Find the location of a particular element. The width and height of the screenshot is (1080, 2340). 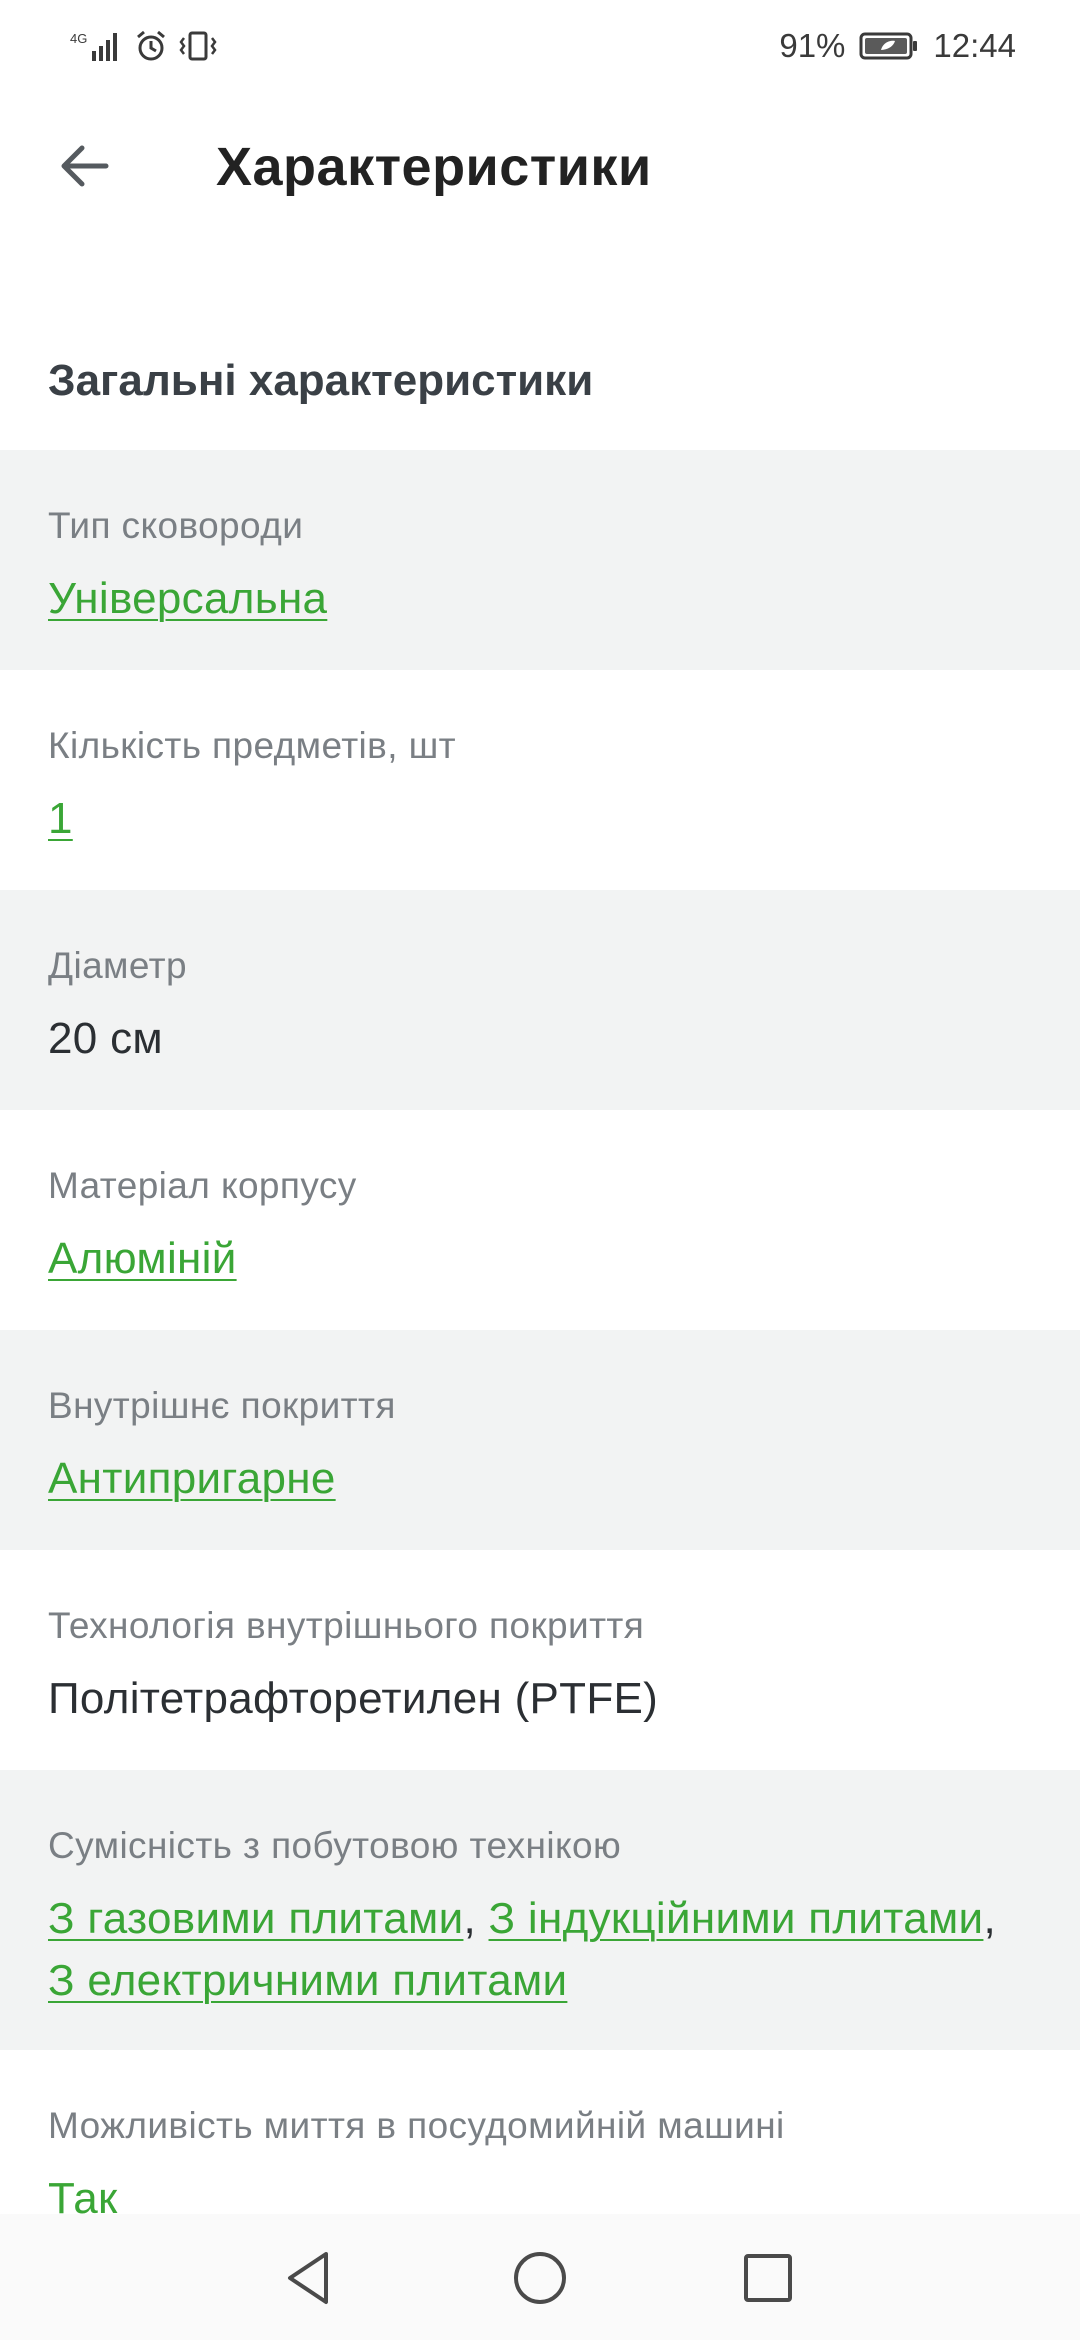

spec-label: Сумісність з побутовою технікою is located at coordinates (335, 1845).